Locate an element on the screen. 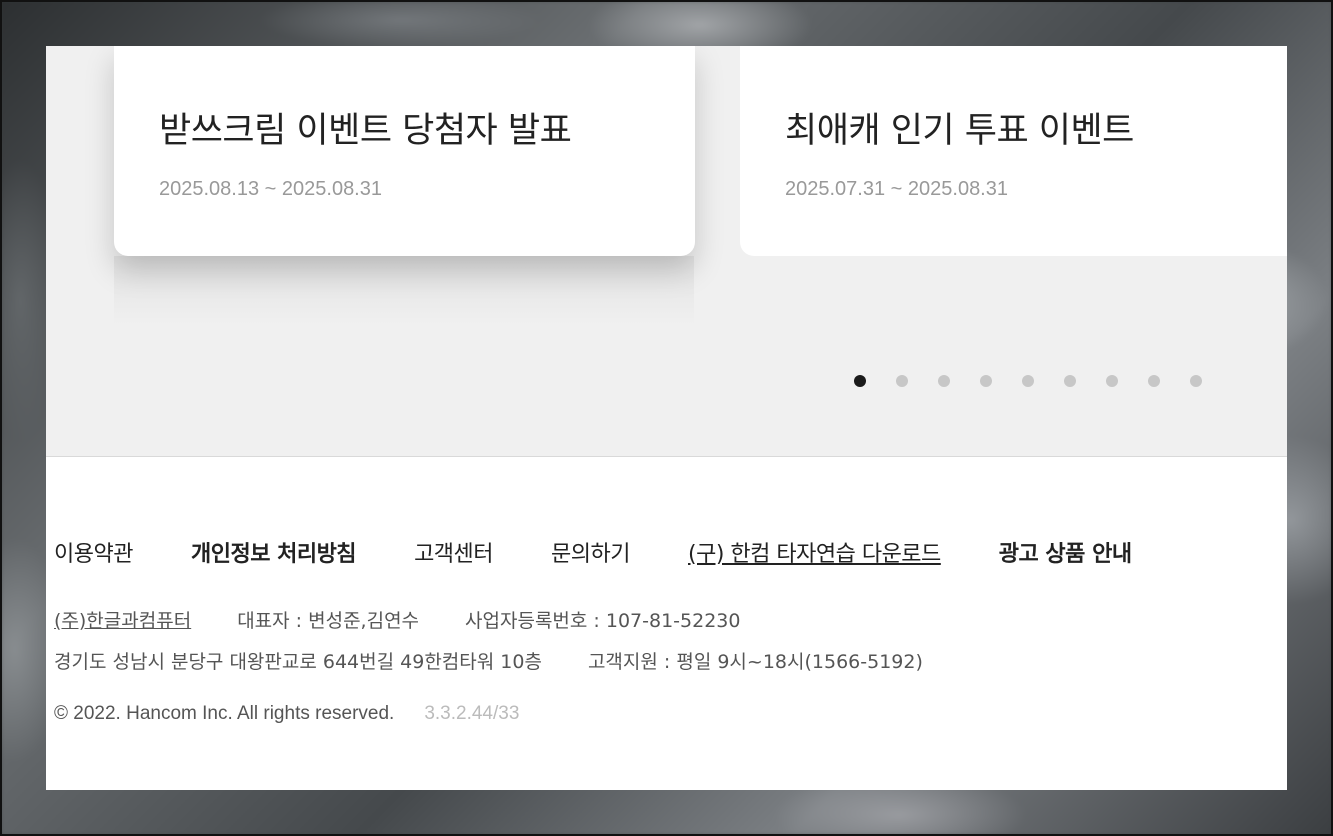 The image size is (1333, 836). ad-products-link: 광고 상품 안내 is located at coordinates (1065, 552).